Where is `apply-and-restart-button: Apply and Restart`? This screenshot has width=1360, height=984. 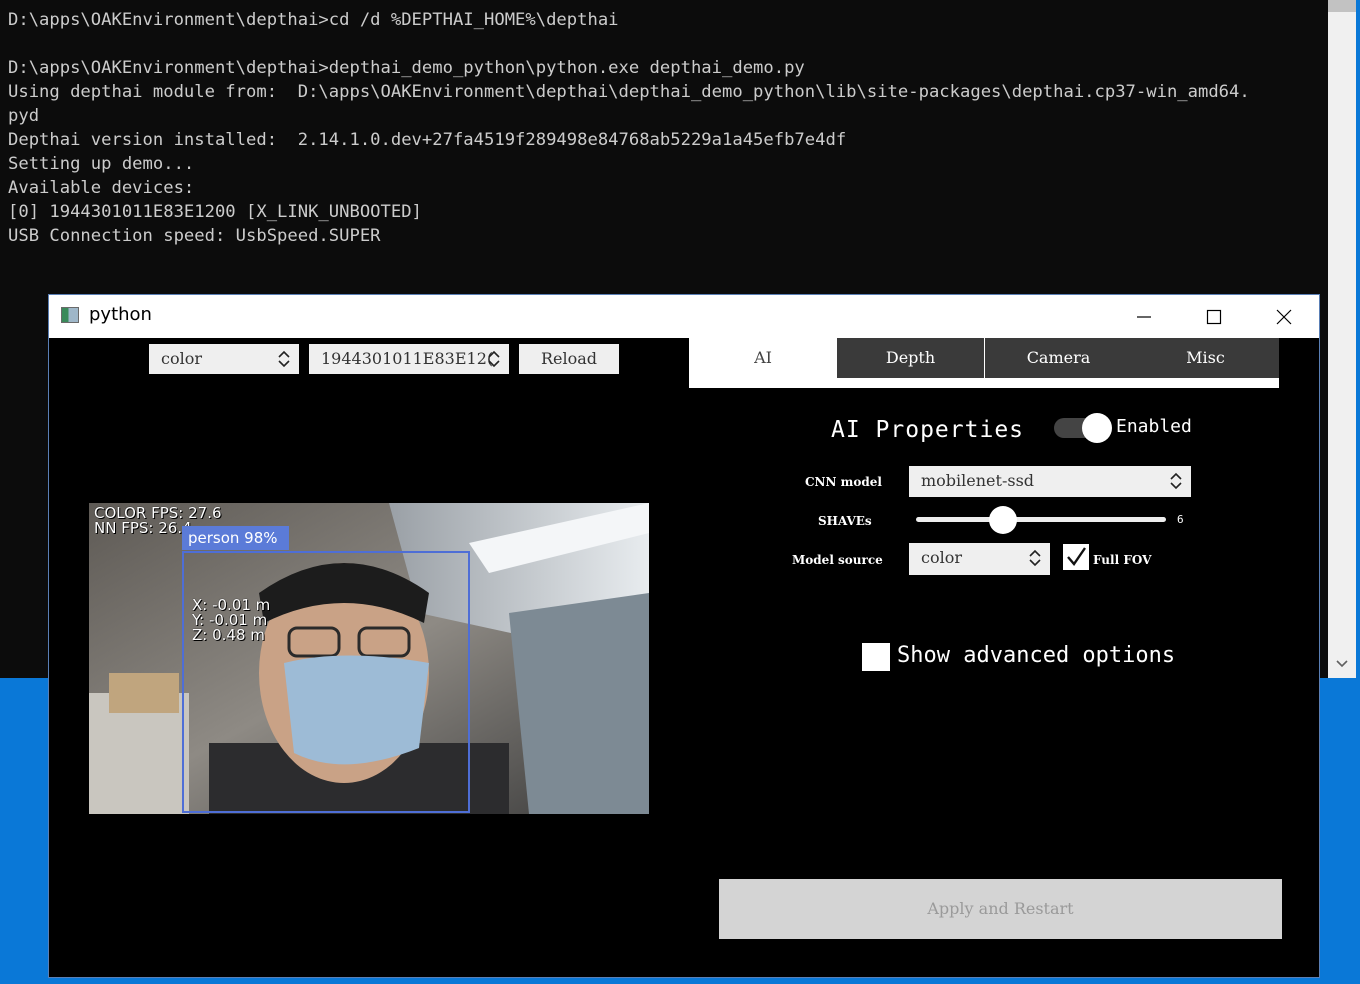 apply-and-restart-button: Apply and Restart is located at coordinates (1000, 909).